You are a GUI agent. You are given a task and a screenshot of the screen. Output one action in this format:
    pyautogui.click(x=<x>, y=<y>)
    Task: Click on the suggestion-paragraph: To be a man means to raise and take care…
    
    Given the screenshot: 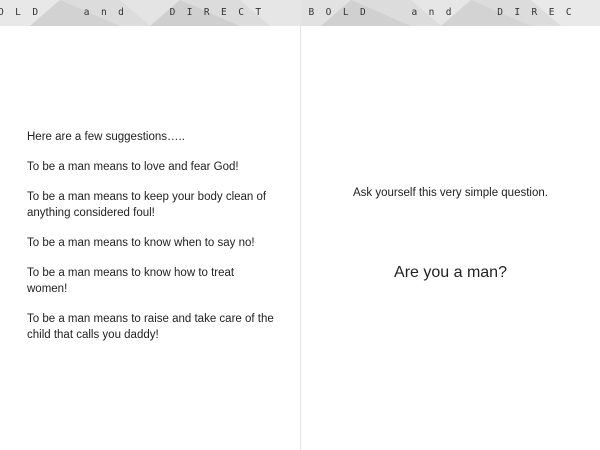 What is the action you would take?
    pyautogui.click(x=150, y=327)
    